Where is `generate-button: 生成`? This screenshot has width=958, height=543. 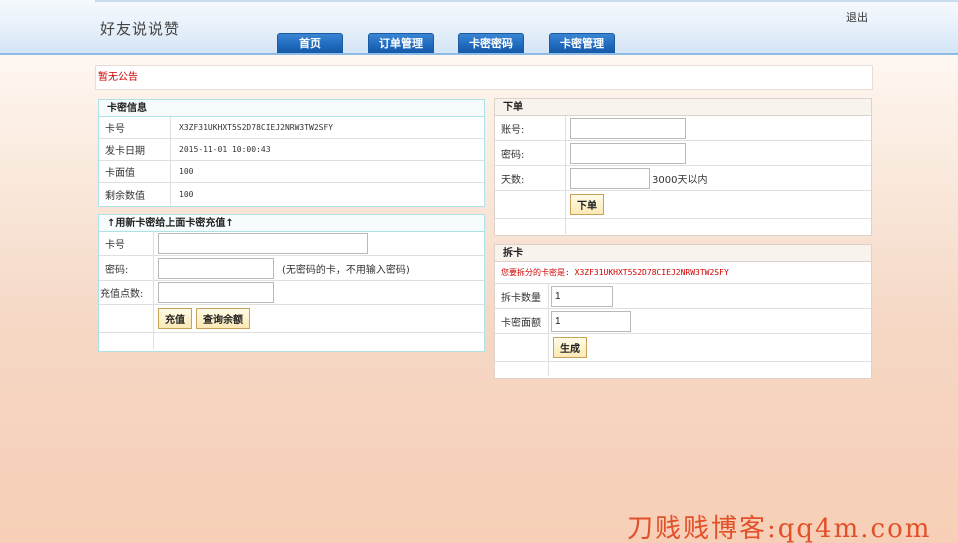
generate-button: 生成 is located at coordinates (570, 347).